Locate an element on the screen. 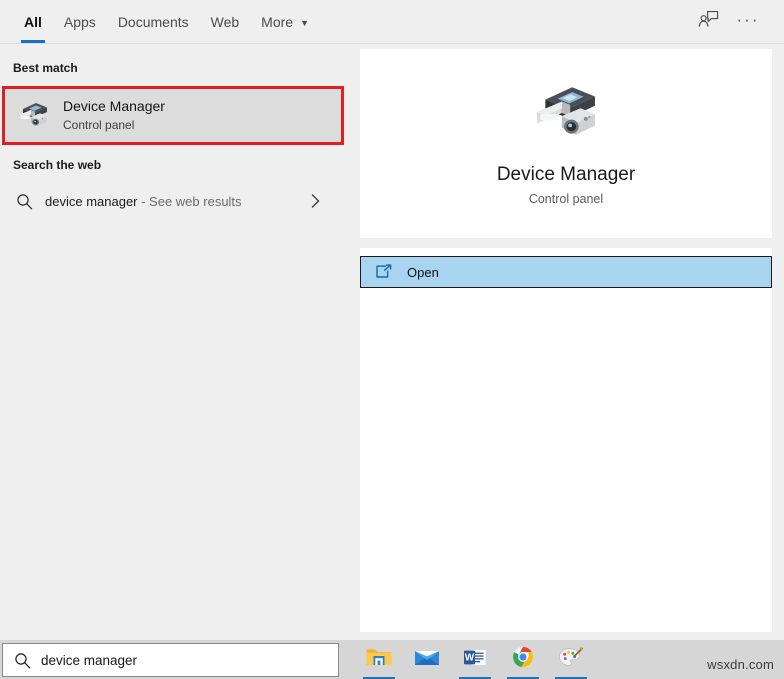 The width and height of the screenshot is (784, 679). feedback-person-icon is located at coordinates (708, 22).